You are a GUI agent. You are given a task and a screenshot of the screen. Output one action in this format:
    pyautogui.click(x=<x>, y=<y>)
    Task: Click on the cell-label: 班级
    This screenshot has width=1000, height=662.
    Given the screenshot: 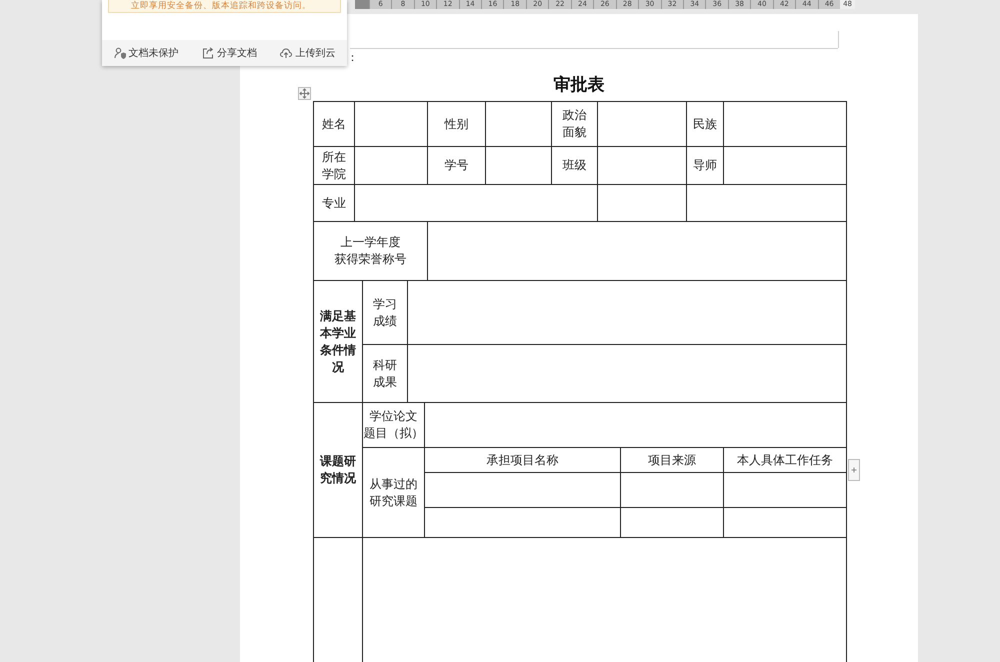 What is the action you would take?
    pyautogui.click(x=574, y=165)
    